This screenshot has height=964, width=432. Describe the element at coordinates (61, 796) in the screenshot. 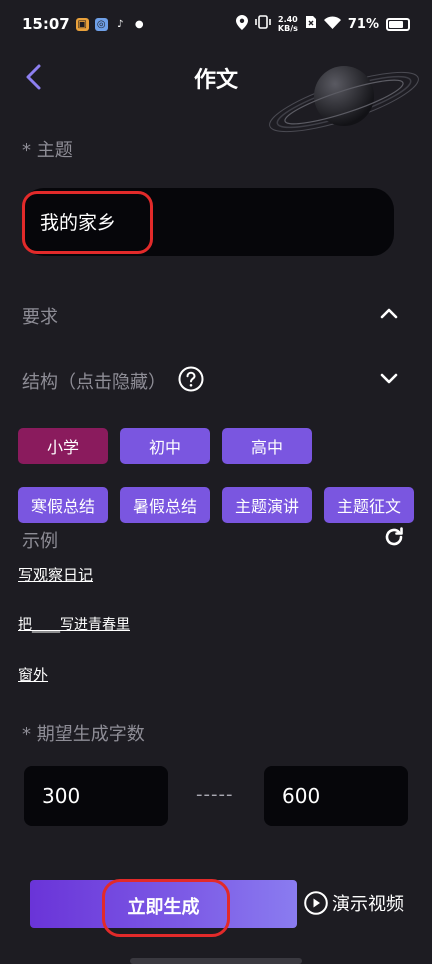

I see `word-count-min-value: 300` at that location.